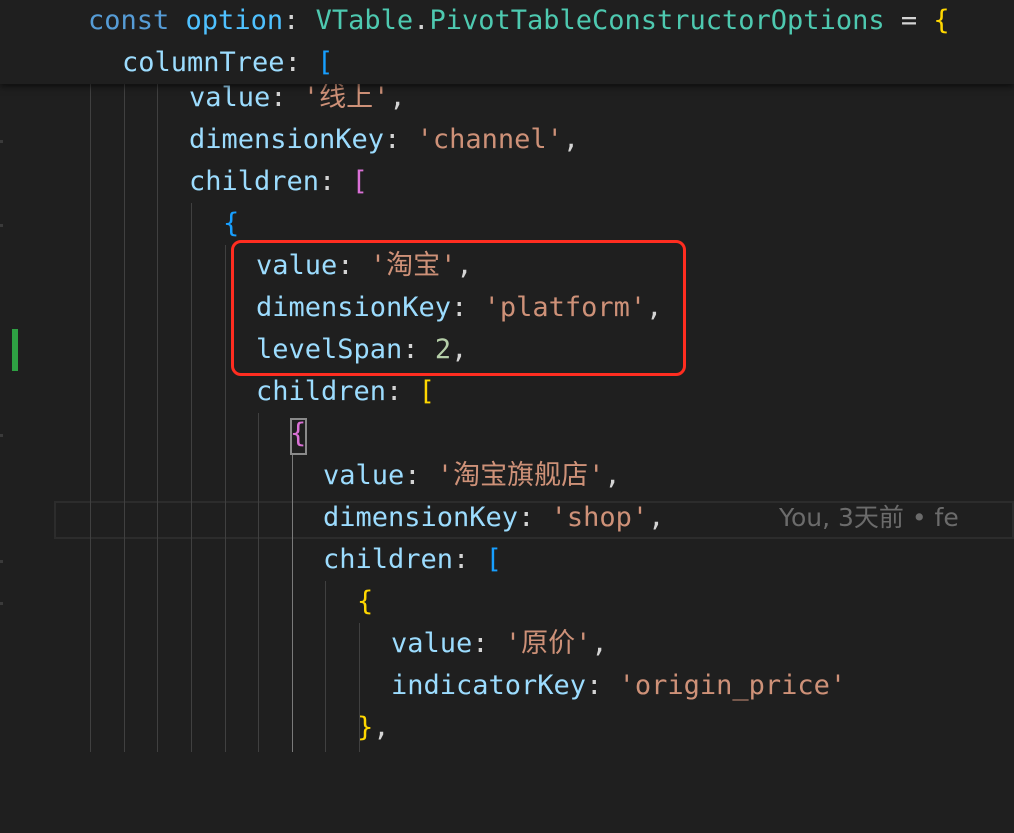  I want to click on code-line: dimensionKey: 'channel',, so click(507, 140).